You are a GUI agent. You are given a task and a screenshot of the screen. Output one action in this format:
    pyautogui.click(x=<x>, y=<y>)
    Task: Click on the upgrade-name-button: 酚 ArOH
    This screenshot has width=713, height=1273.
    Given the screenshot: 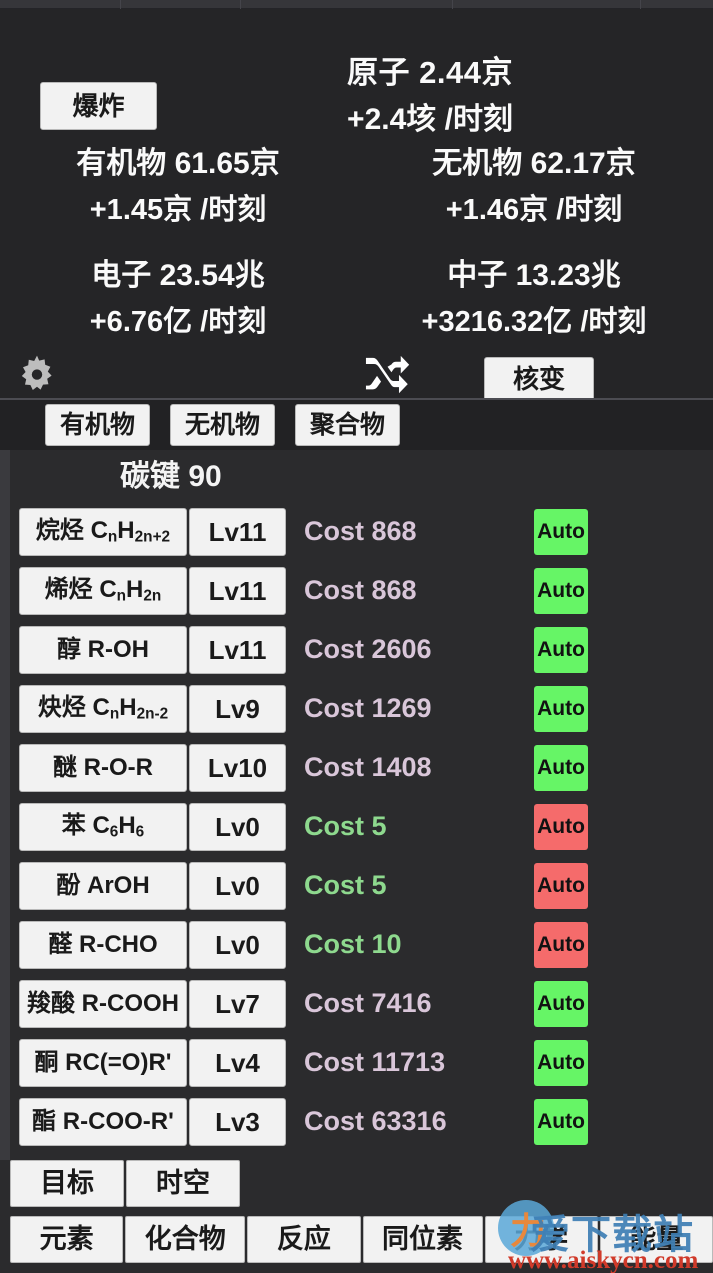 What is the action you would take?
    pyautogui.click(x=103, y=885)
    